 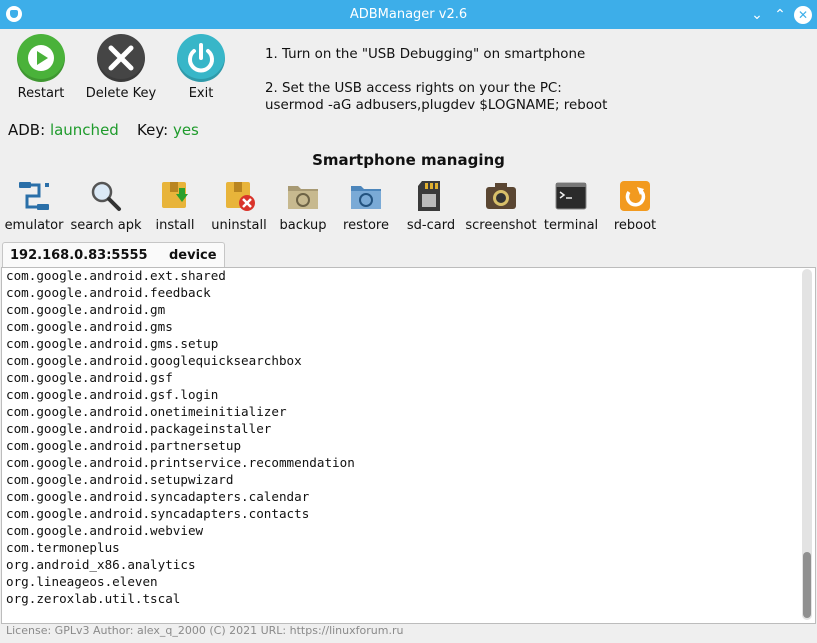 What do you see at coordinates (239, 225) in the screenshot?
I see `uninstall-label: uninstall` at bounding box center [239, 225].